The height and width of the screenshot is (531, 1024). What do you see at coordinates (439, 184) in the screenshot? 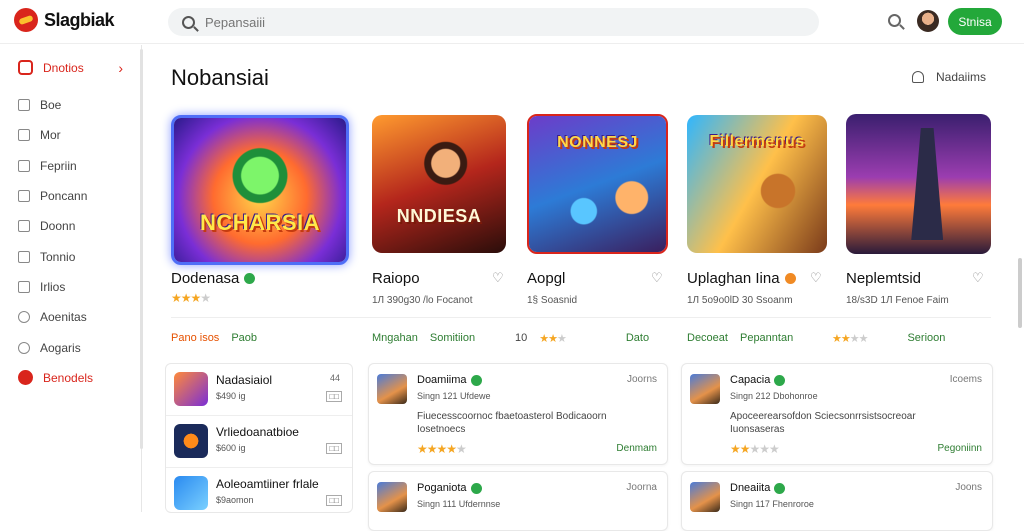
I see `game-tile: NNDIESA` at bounding box center [439, 184].